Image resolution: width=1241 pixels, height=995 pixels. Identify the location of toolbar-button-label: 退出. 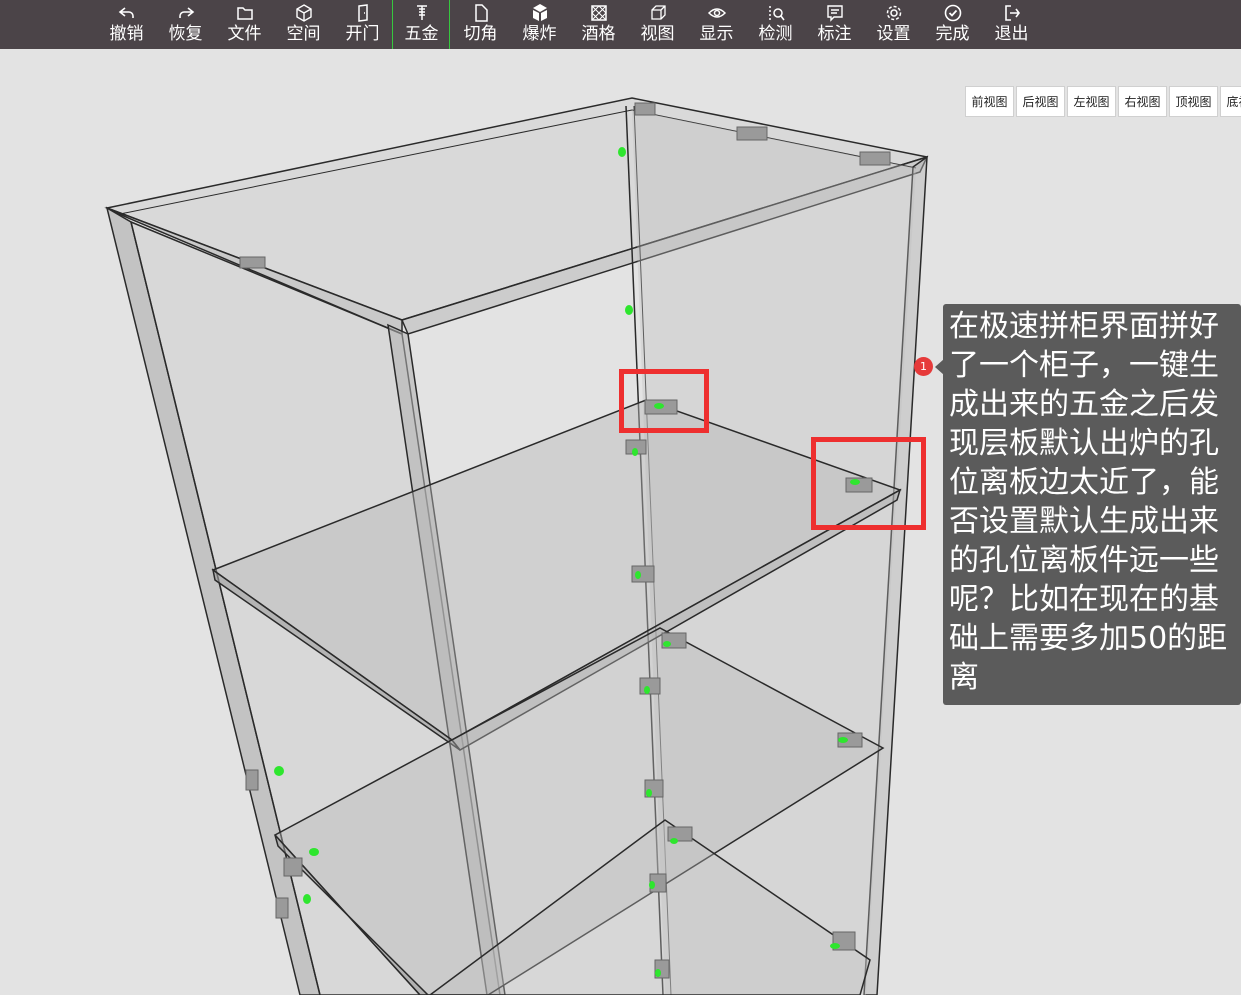
(1011, 34).